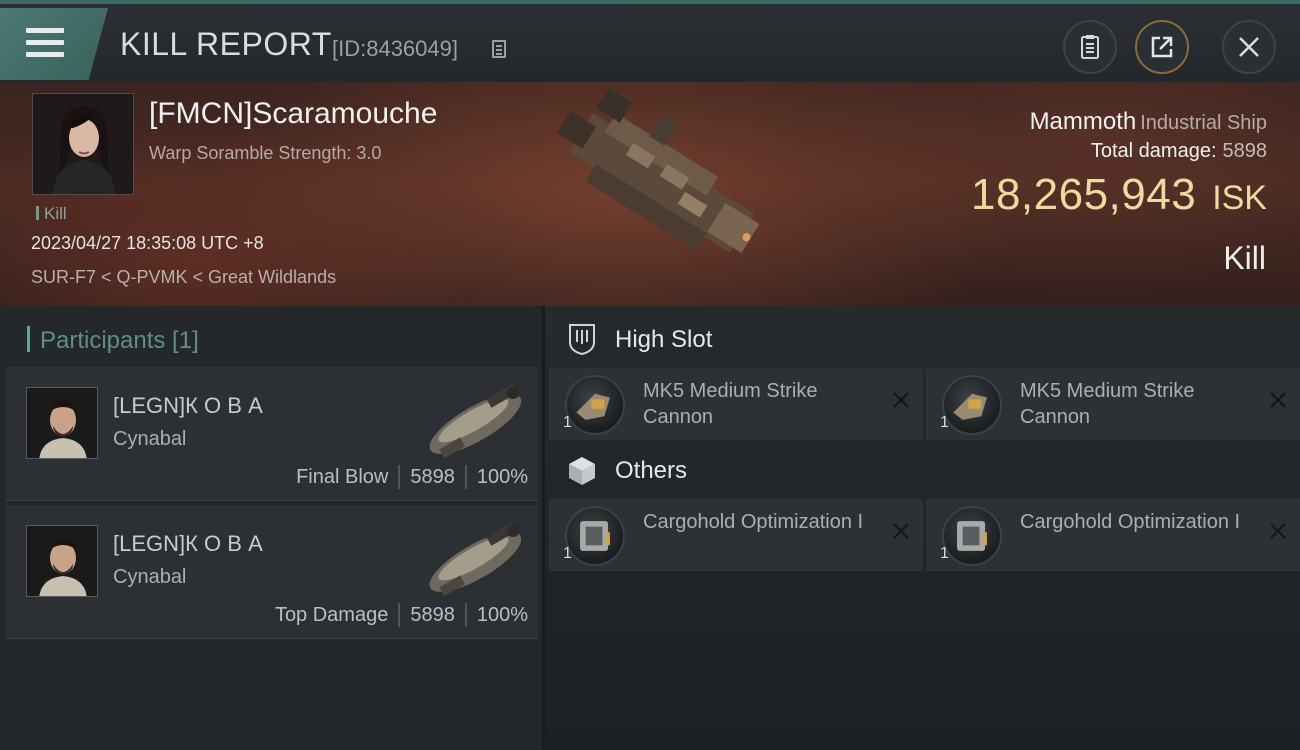 This screenshot has width=1300, height=750. Describe the element at coordinates (331, 614) in the screenshot. I see `participant-role: Top Damage` at that location.